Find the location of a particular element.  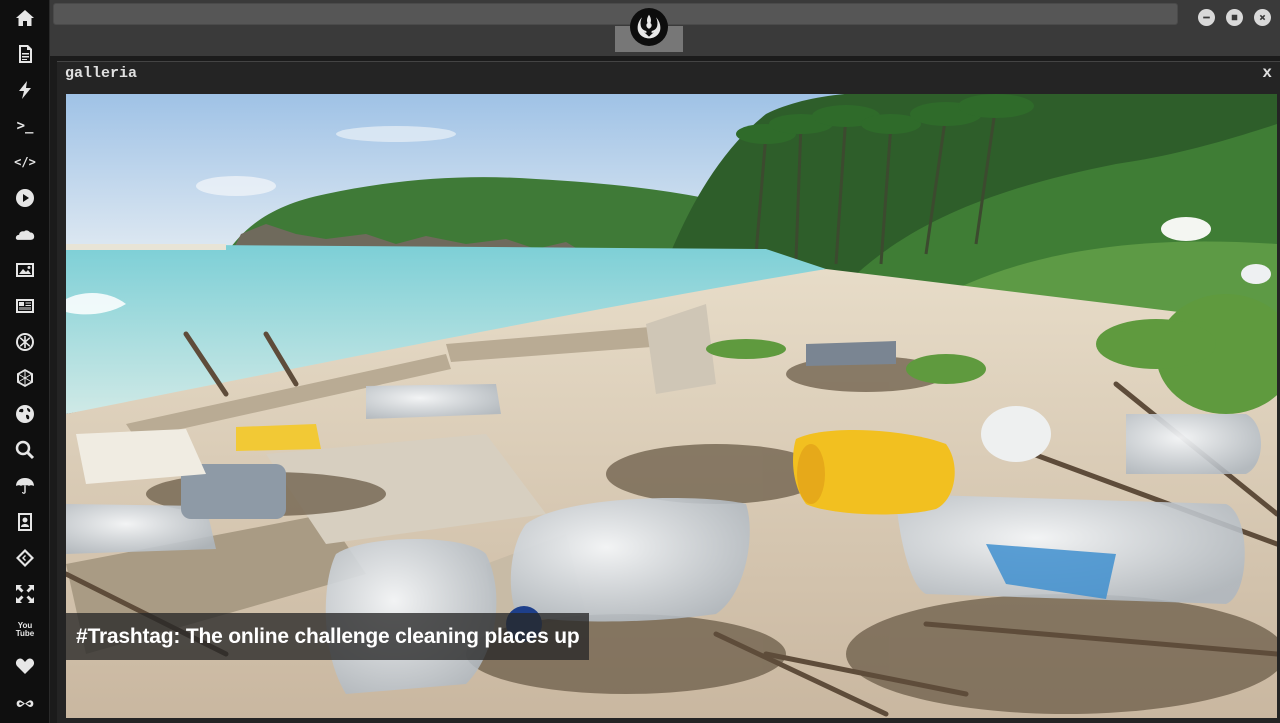

search-icon is located at coordinates (25, 450).